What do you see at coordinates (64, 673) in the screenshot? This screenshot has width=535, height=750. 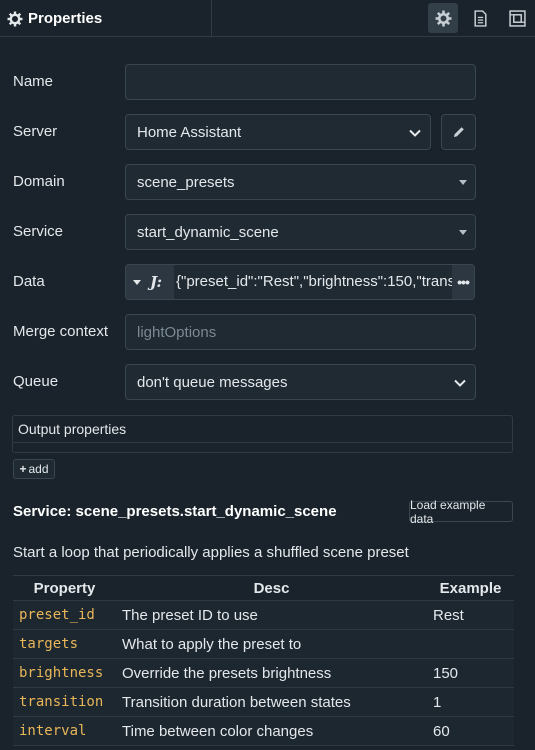 I see `property-cell: brightness` at bounding box center [64, 673].